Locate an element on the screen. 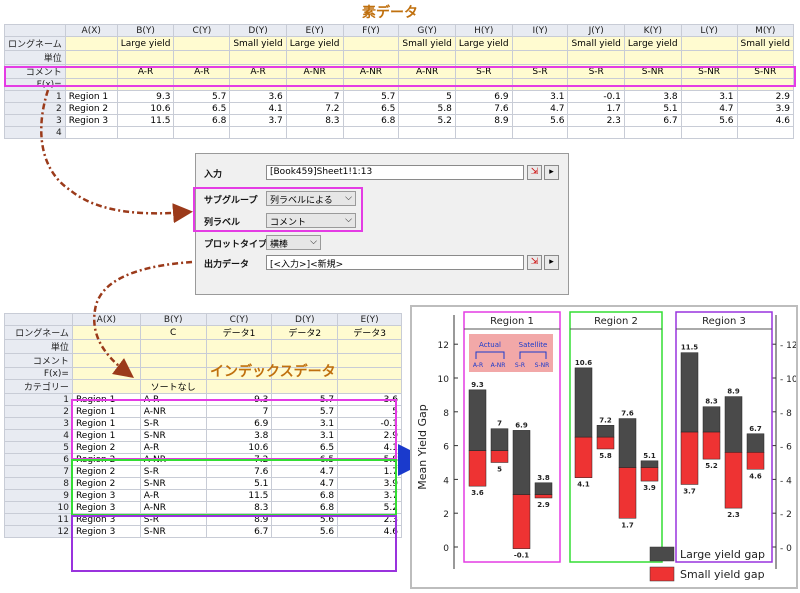  data-label-bottom: 4.1 is located at coordinates (583, 485).